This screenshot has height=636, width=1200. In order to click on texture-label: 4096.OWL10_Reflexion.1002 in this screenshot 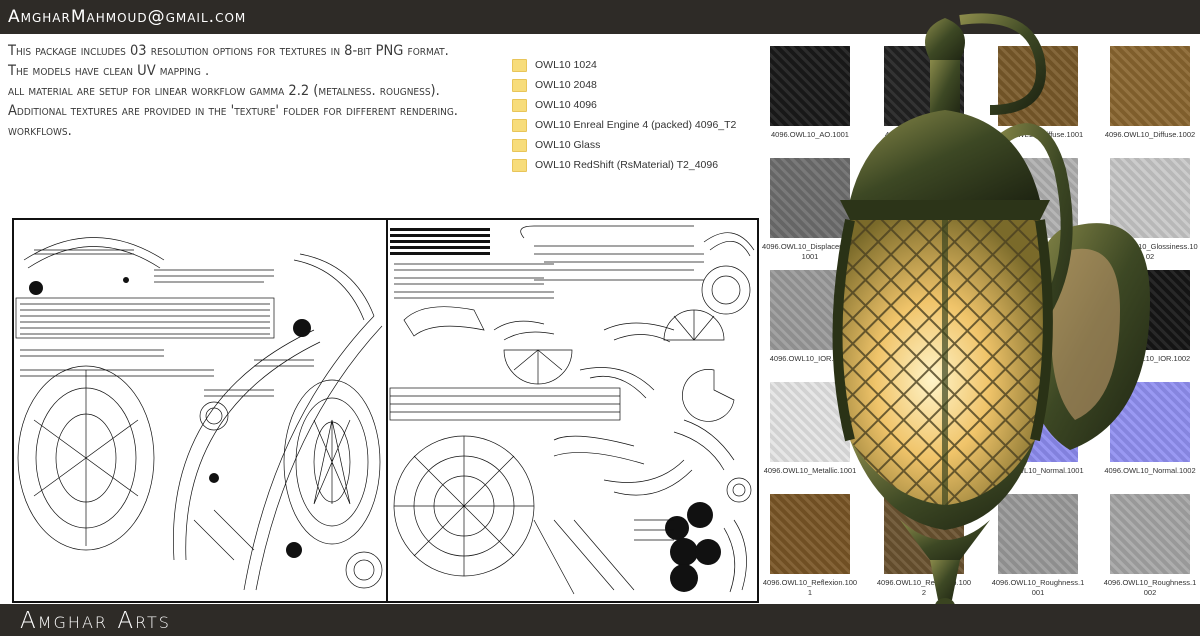, I will do `click(924, 587)`.